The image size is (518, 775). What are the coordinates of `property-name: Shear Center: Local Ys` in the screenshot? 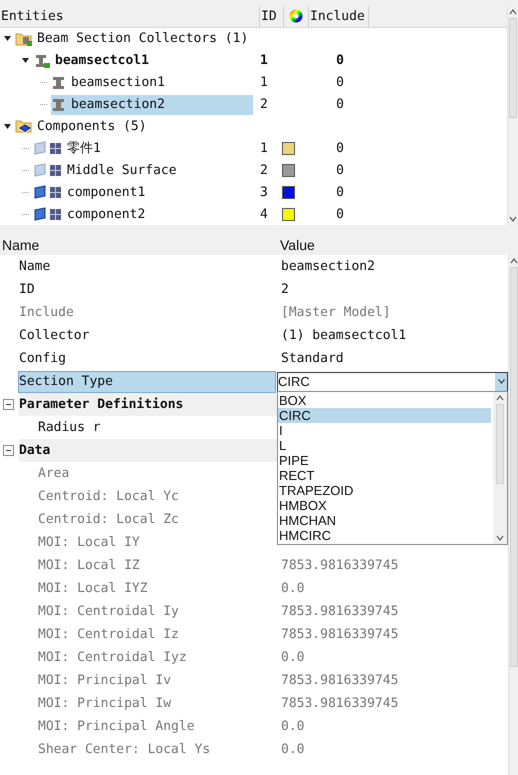 It's located at (124, 749).